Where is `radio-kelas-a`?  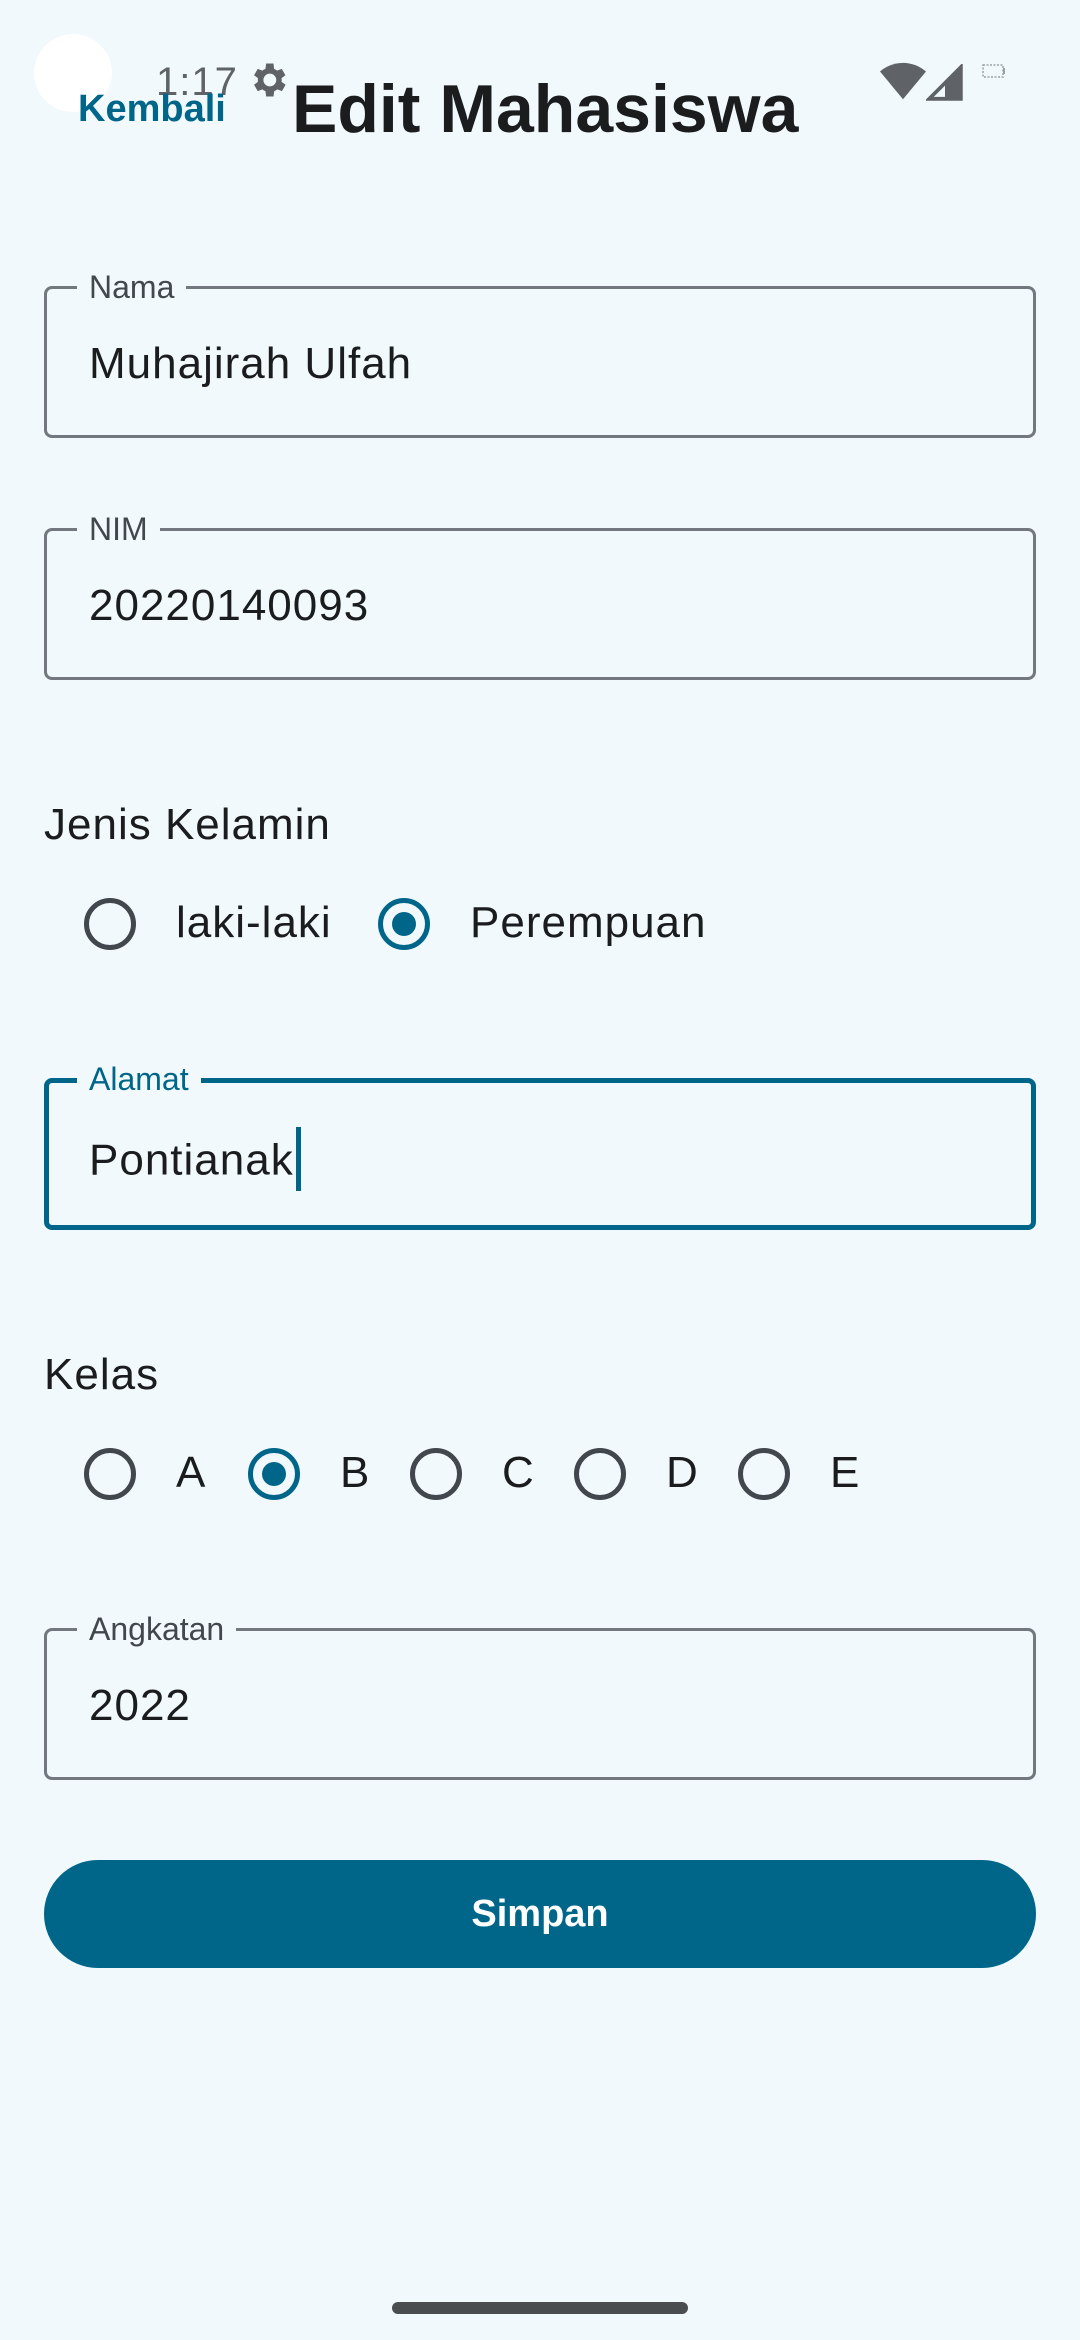 radio-kelas-a is located at coordinates (110, 1474).